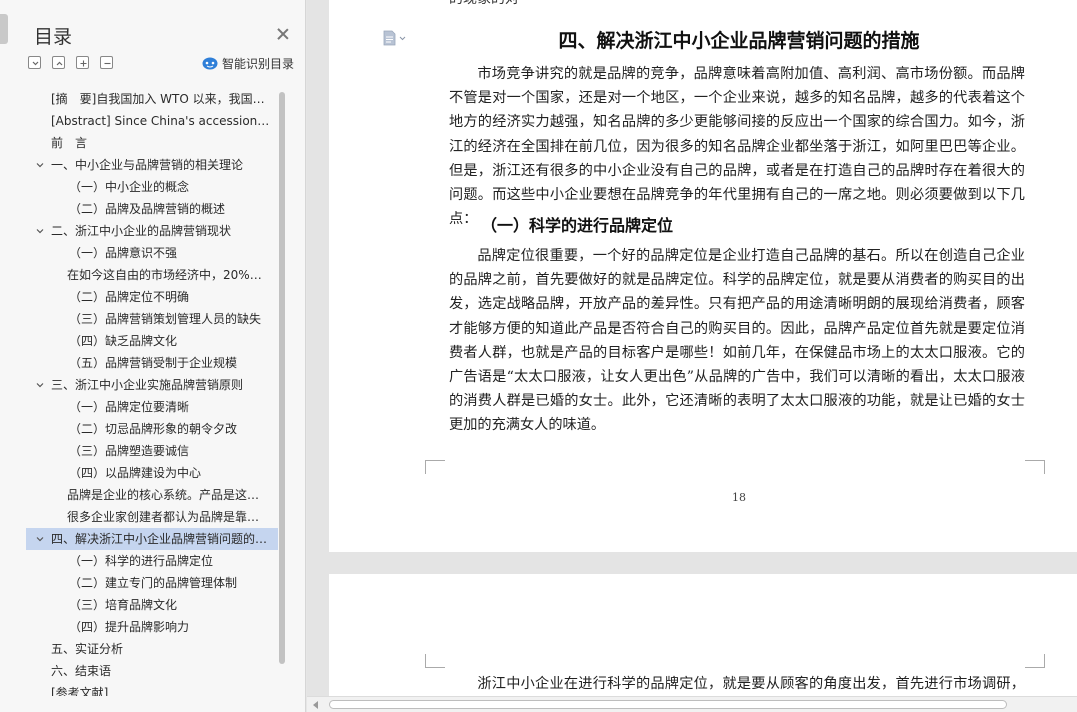 The width and height of the screenshot is (1077, 712). I want to click on outline-item-label: 三、浙江中小企业实施品牌营销原则, so click(147, 385).